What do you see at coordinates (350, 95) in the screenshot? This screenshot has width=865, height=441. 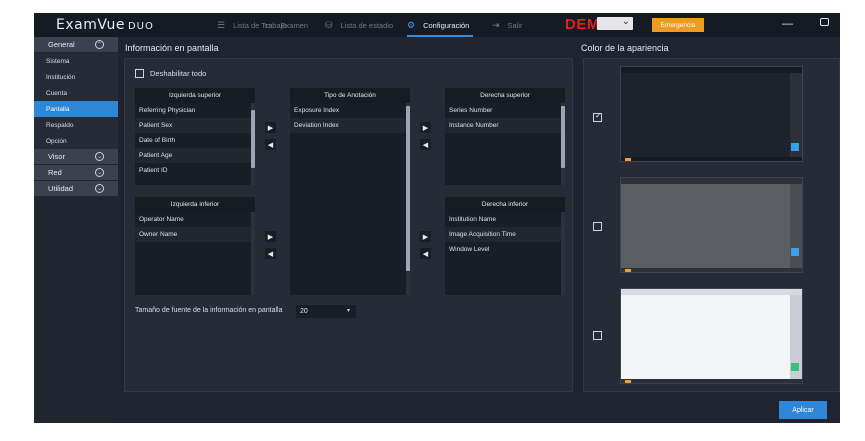 I see `list-header: Tipo de Anotación` at bounding box center [350, 95].